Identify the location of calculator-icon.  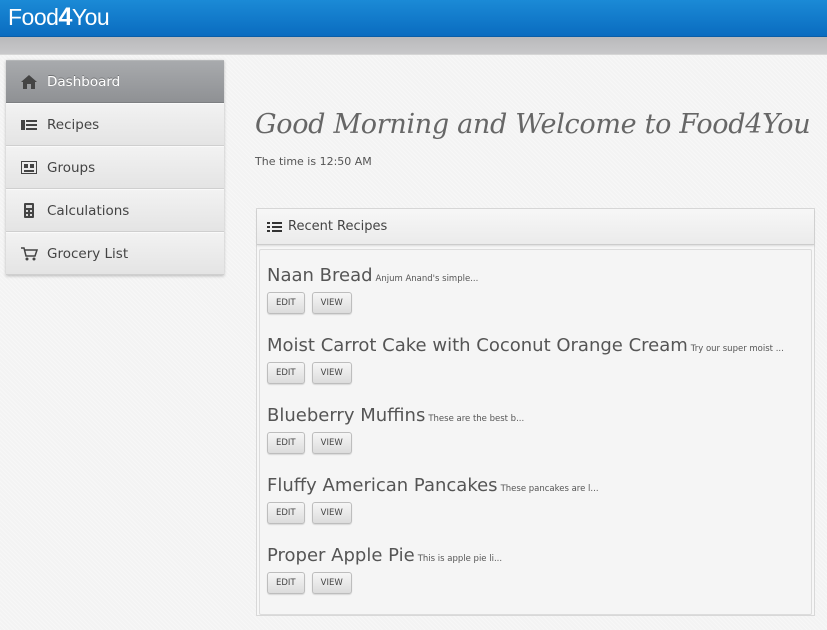
(29, 211).